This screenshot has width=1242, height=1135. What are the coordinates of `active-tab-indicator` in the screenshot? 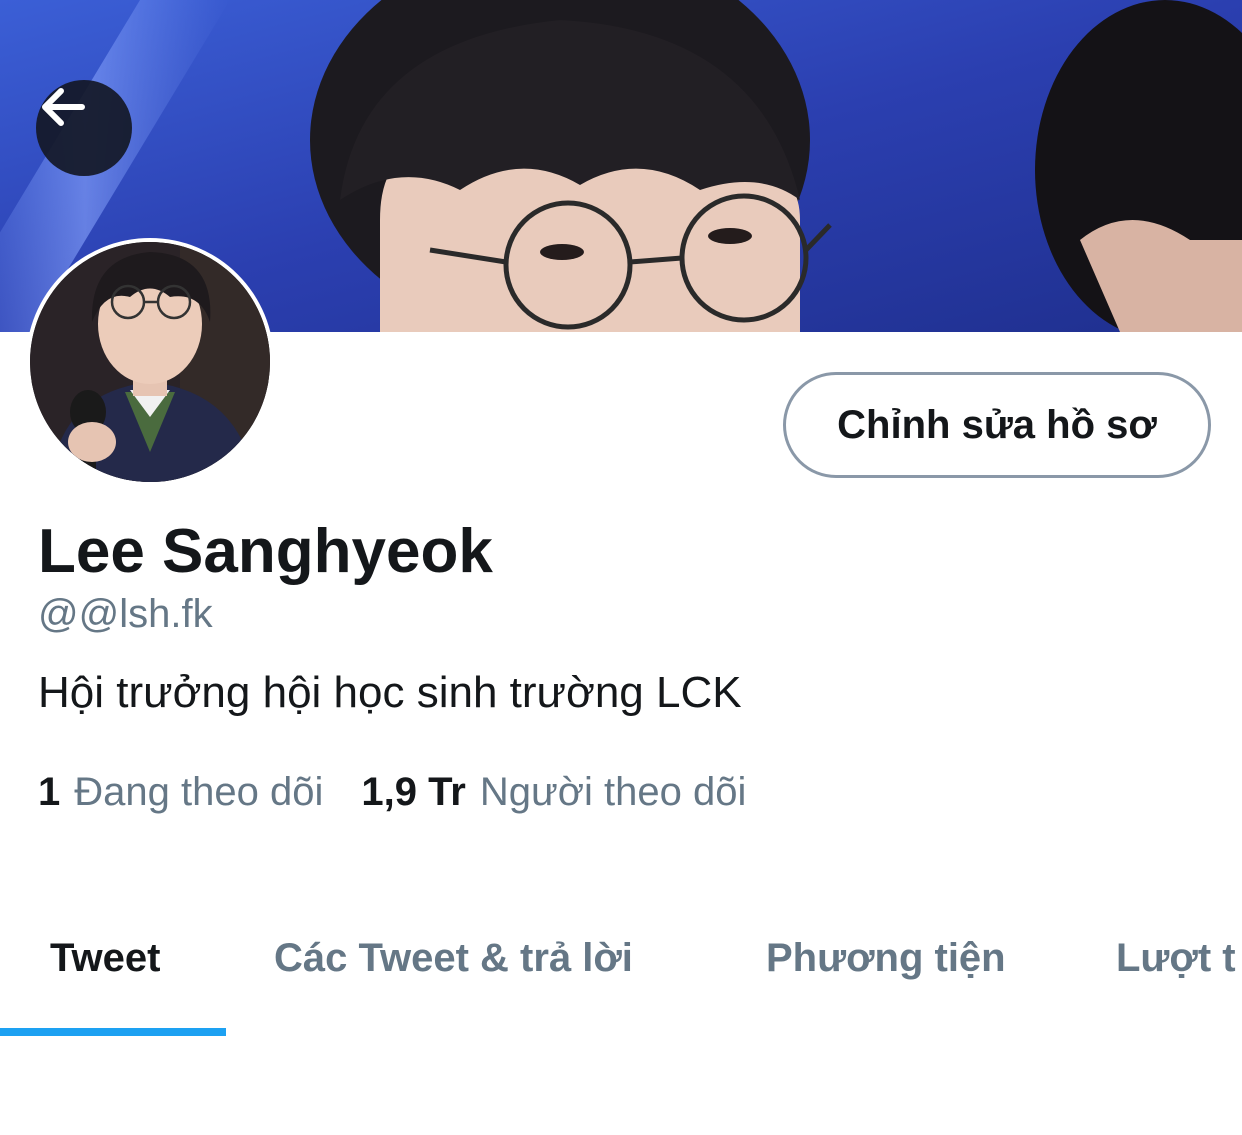 It's located at (113, 1032).